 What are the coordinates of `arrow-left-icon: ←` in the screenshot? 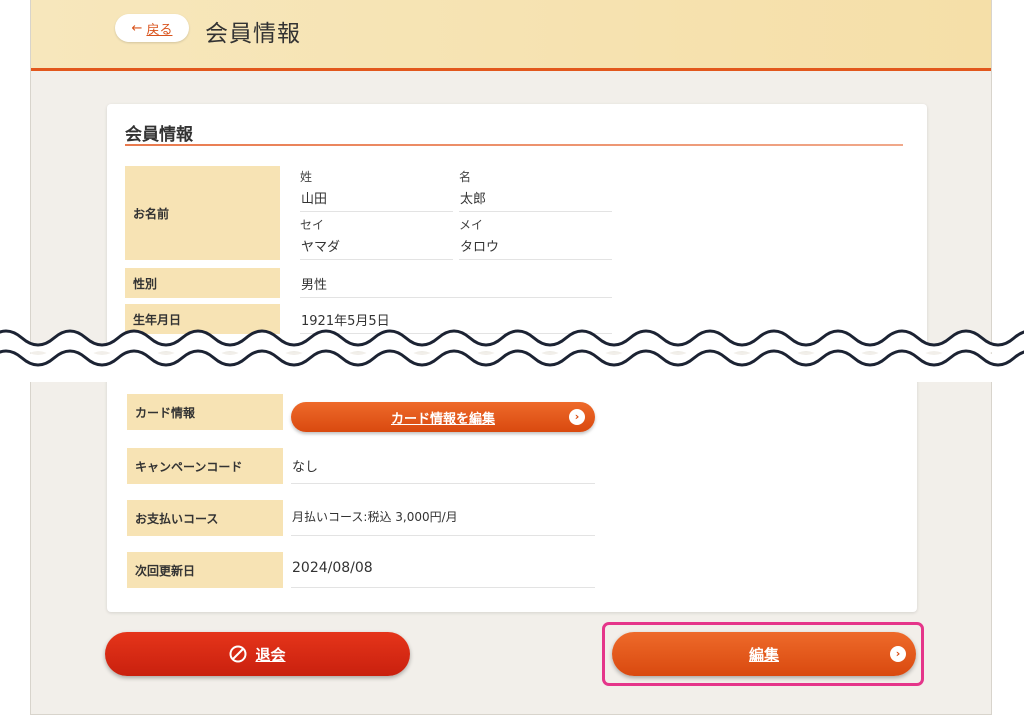 It's located at (137, 28).